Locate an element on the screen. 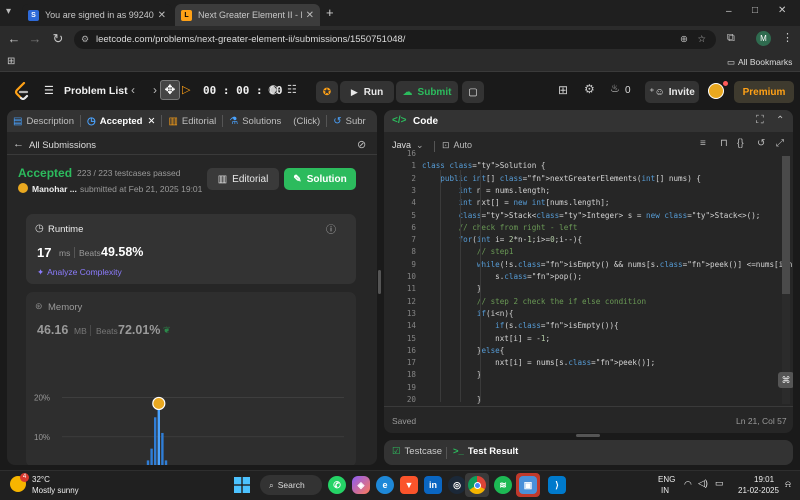 The height and width of the screenshot is (500, 800). run-button: ▶ Run is located at coordinates (367, 92).